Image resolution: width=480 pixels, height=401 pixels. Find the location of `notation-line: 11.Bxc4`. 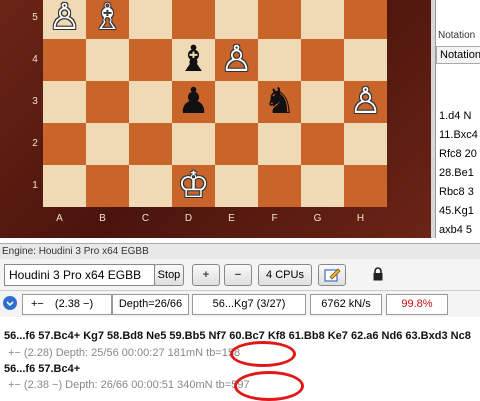

notation-line: 11.Bxc4 is located at coordinates (458, 135).